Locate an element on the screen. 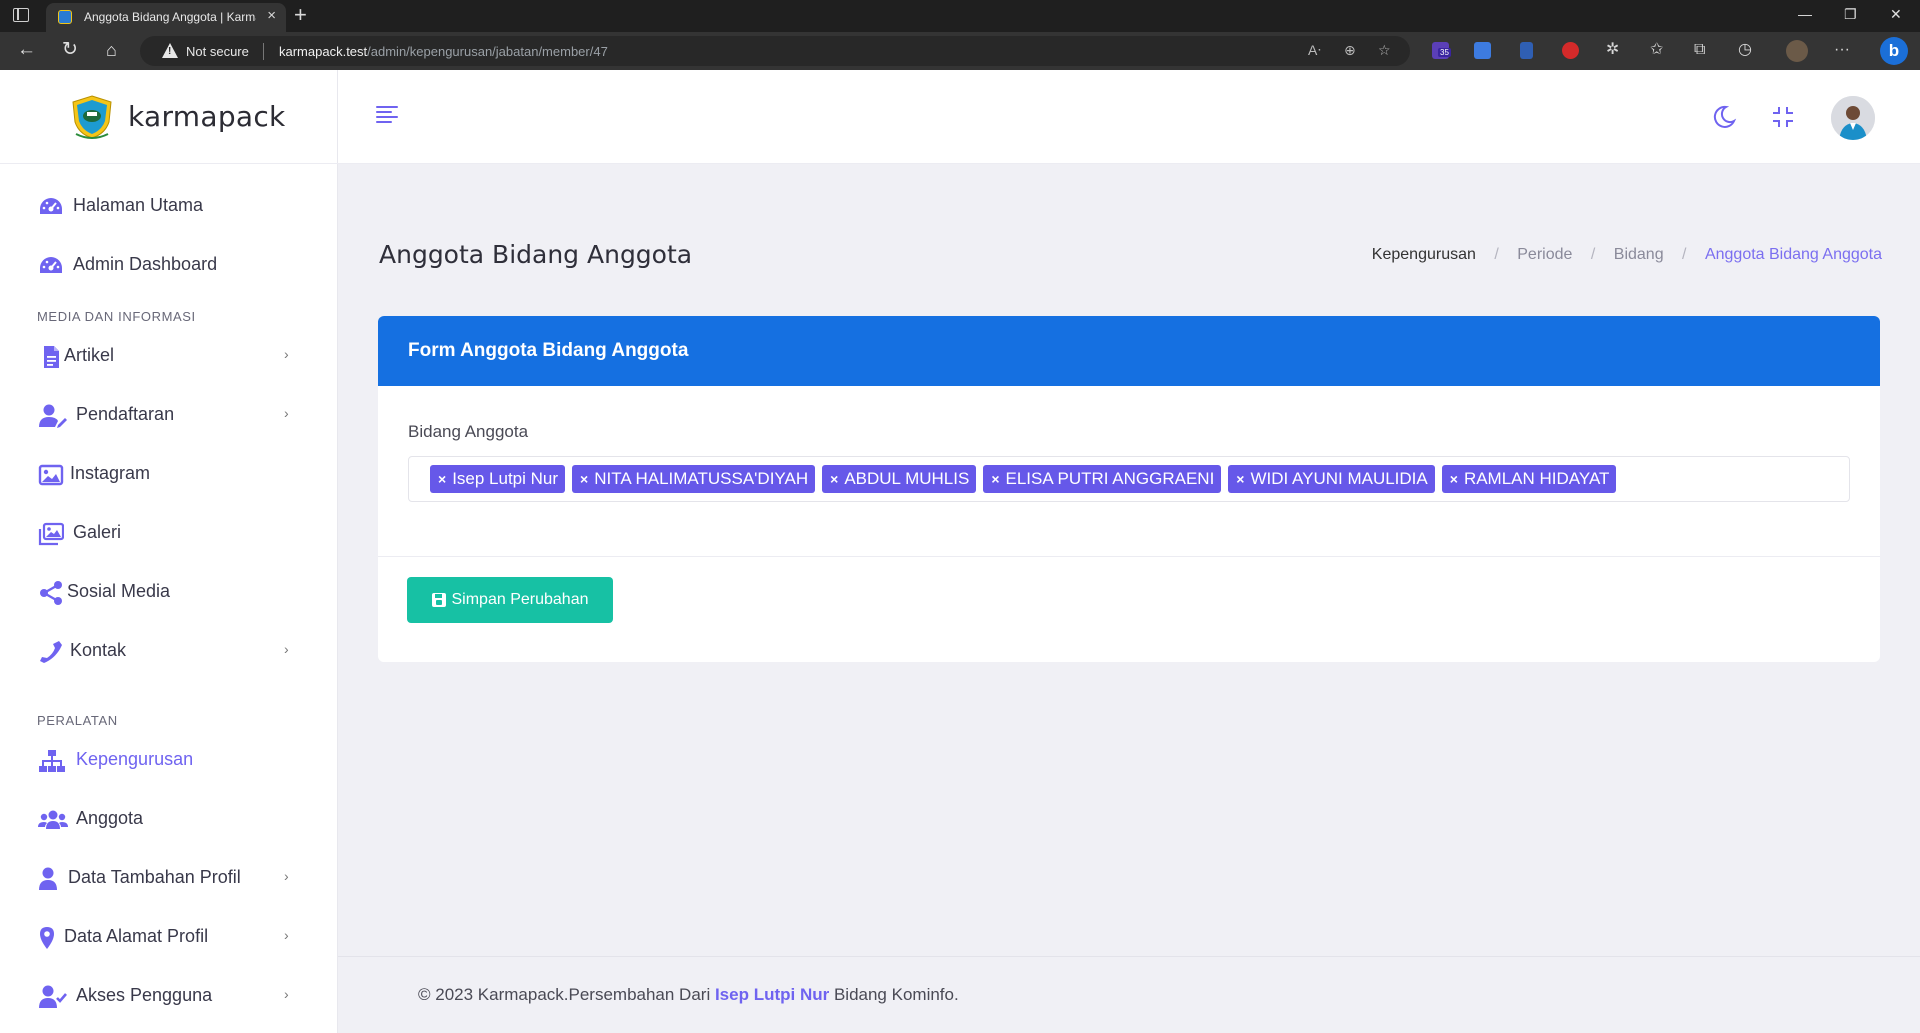  extension-badge-count: 35 is located at coordinates (1444, 52).